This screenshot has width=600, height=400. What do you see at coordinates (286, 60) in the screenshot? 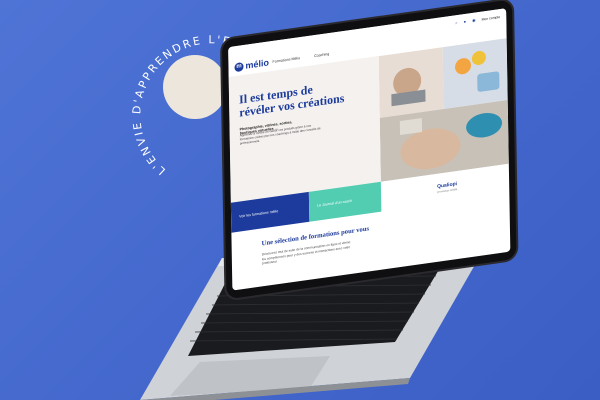
I see `nav-item-formations: Formations Mélio` at bounding box center [286, 60].